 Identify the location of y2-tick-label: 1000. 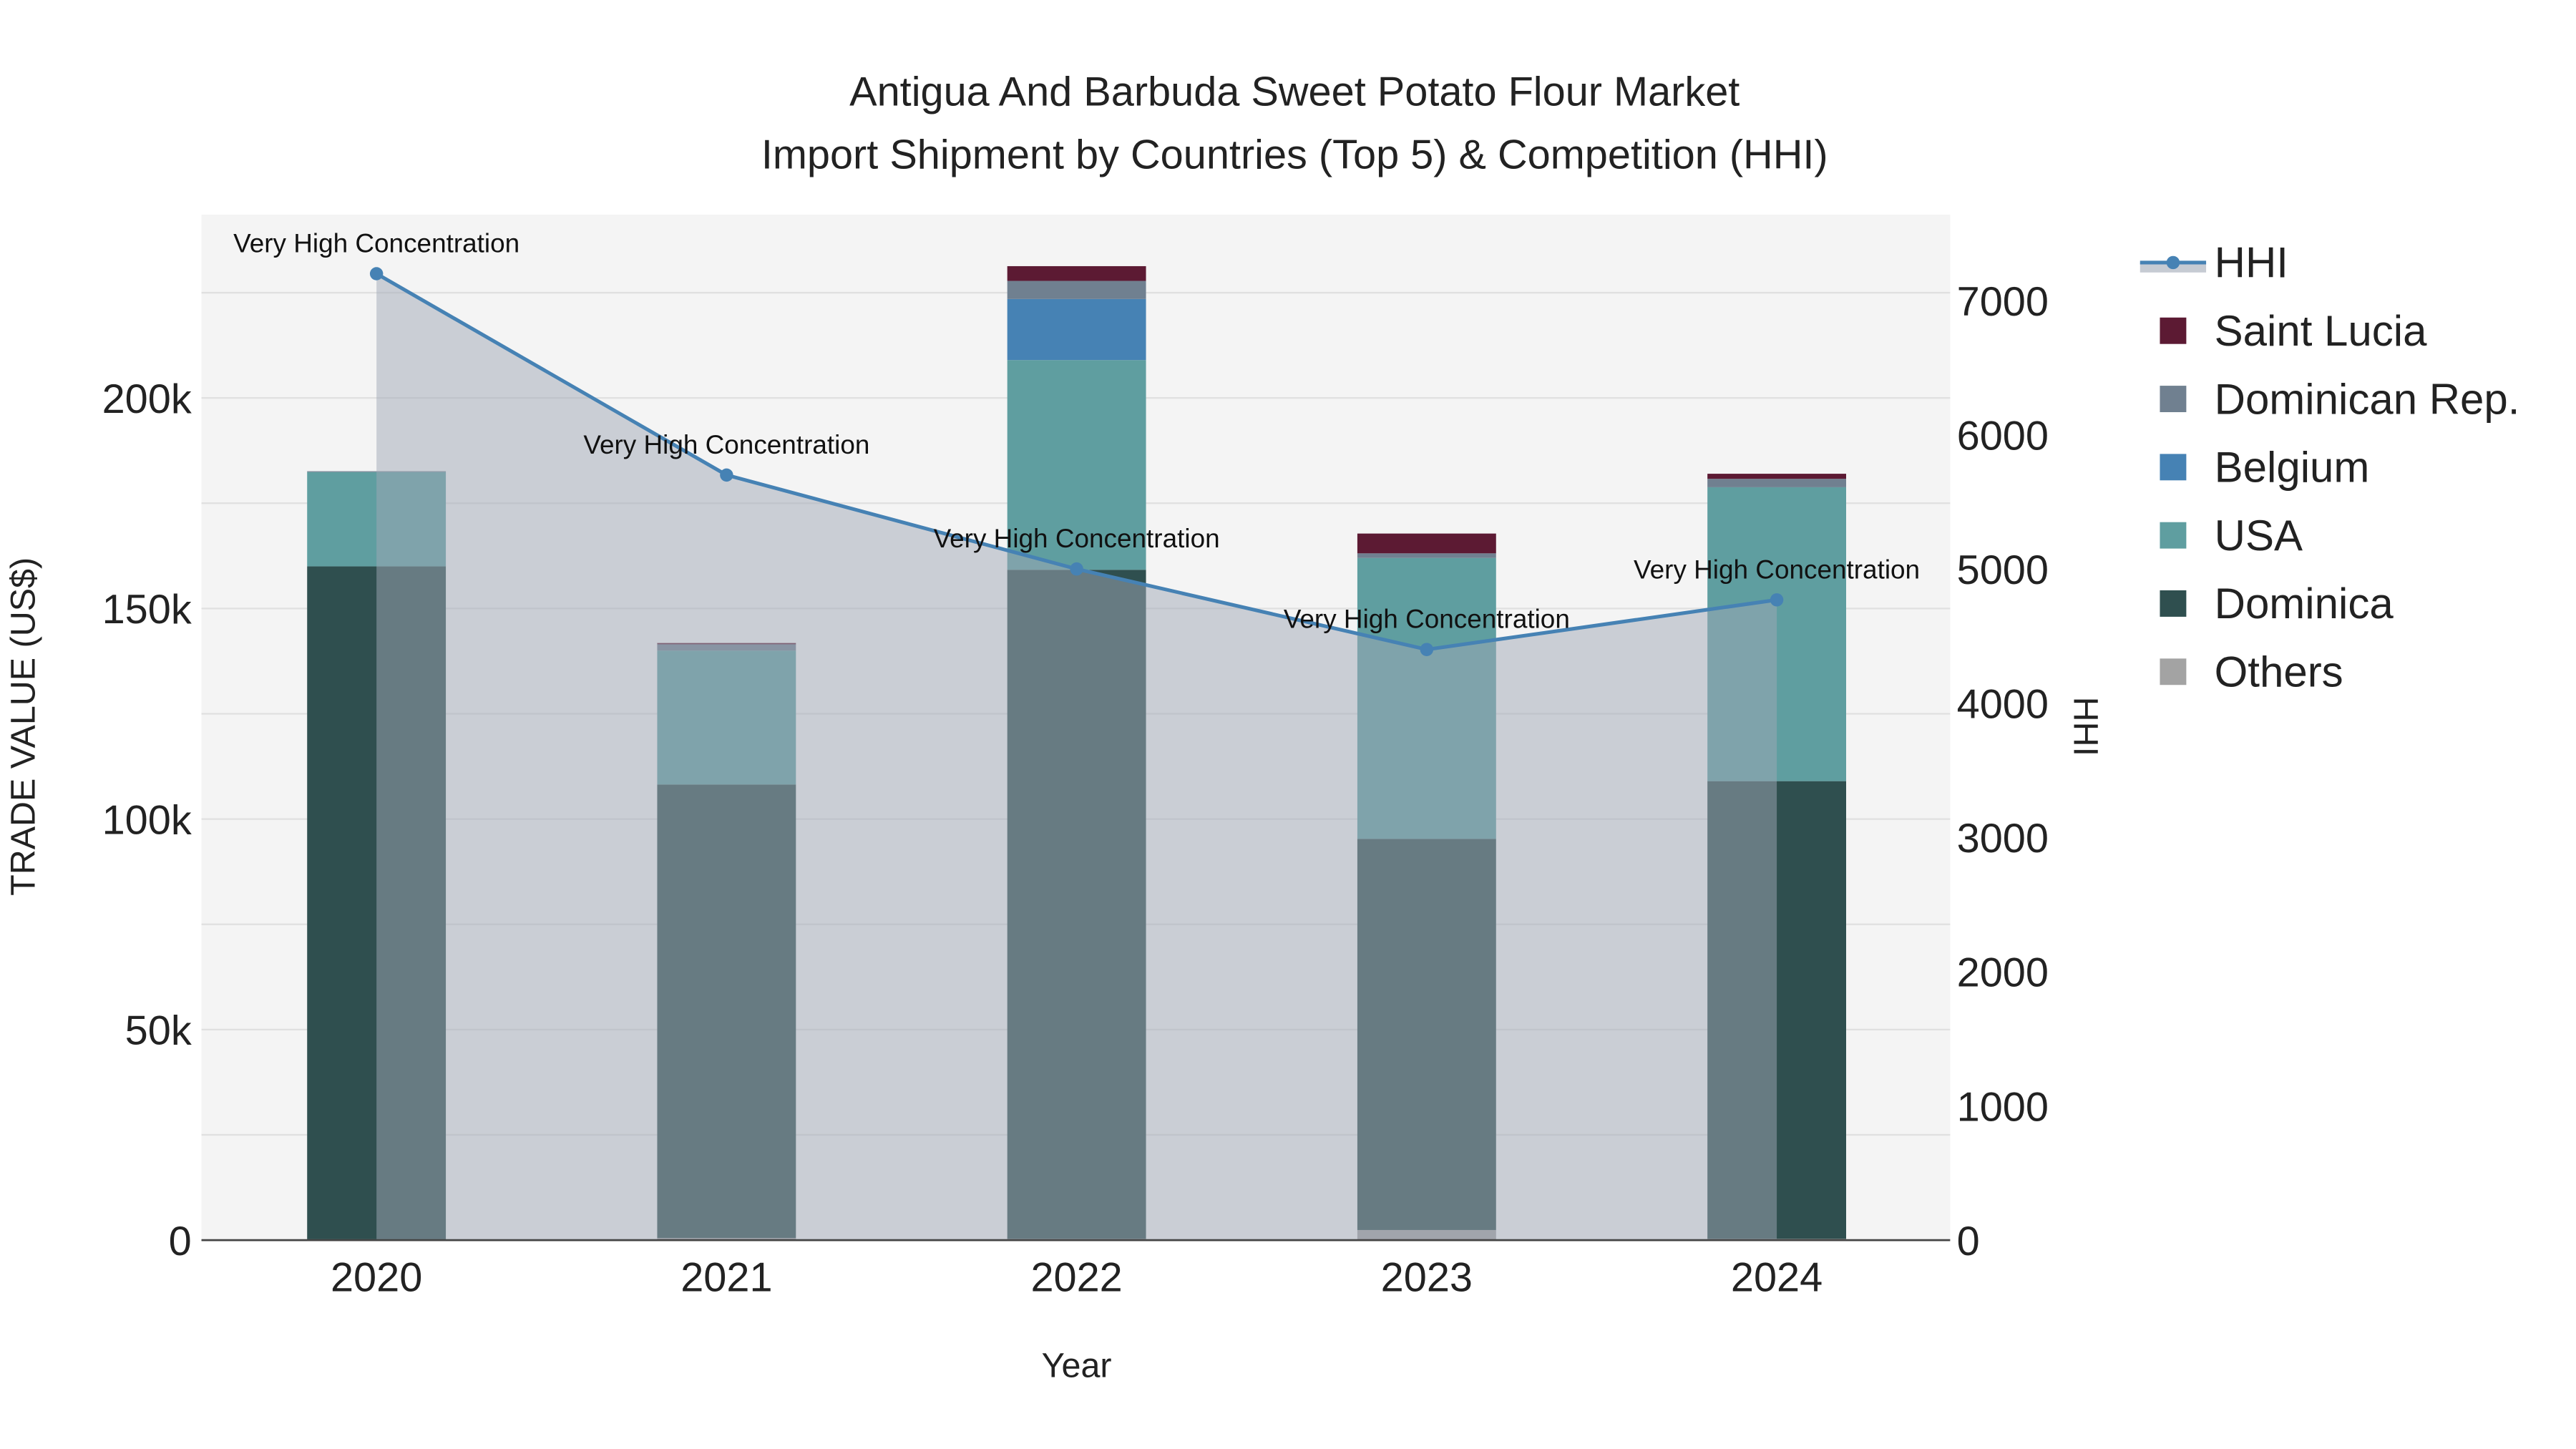
(2003, 1107).